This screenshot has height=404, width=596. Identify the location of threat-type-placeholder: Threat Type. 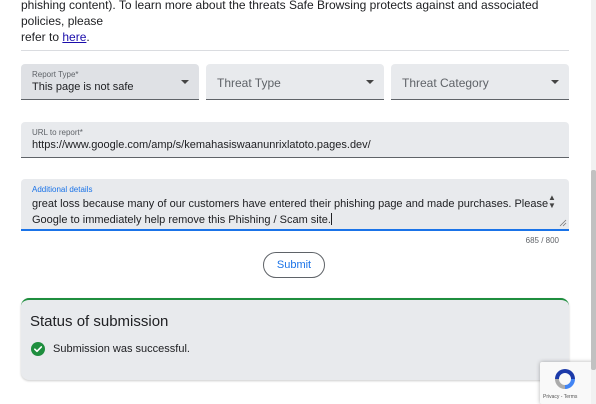
(249, 83).